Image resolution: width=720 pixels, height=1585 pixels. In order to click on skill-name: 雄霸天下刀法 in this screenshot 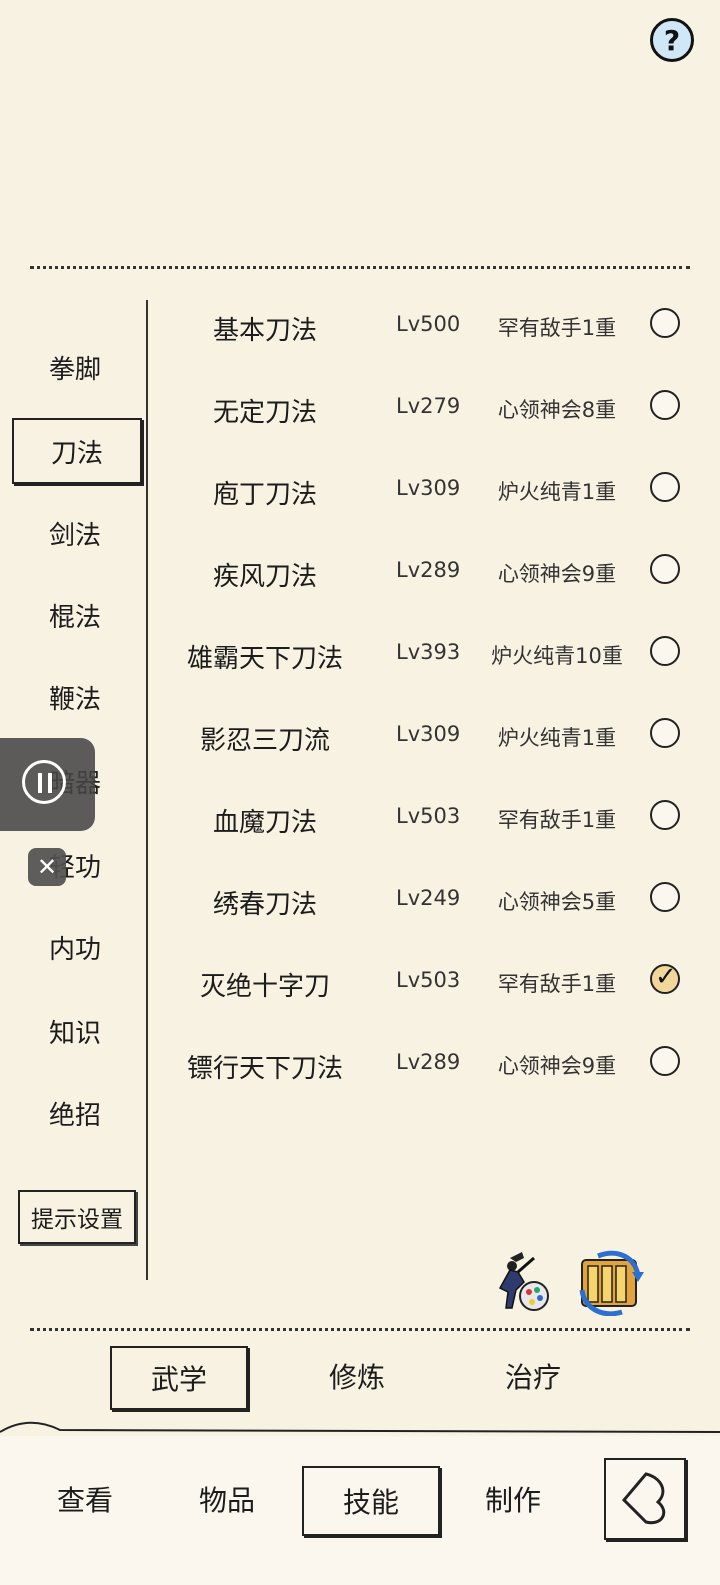, I will do `click(264, 659)`.